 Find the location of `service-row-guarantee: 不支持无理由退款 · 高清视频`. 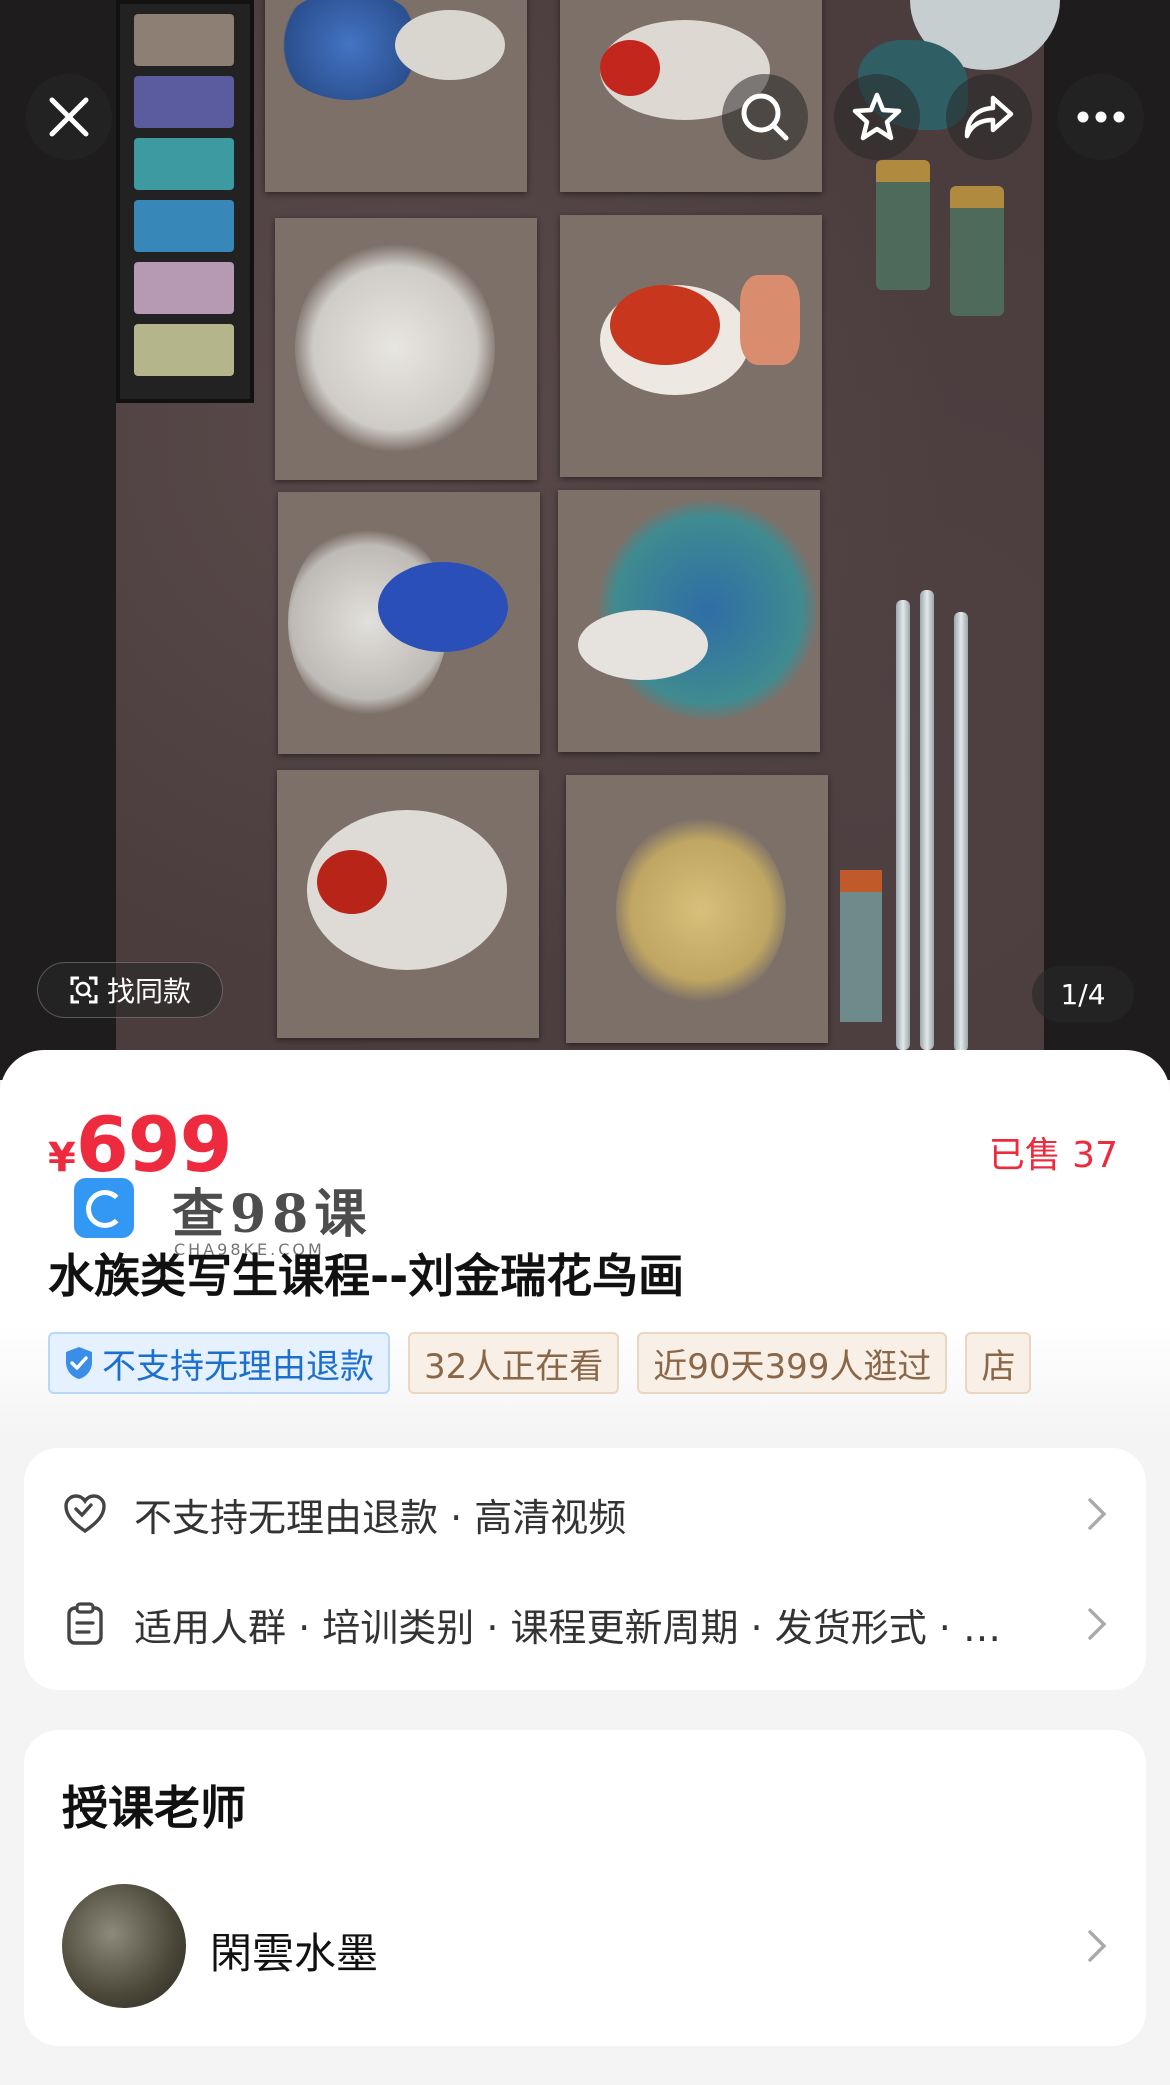

service-row-guarantee: 不支持无理由退款 · 高清视频 is located at coordinates (585, 1514).